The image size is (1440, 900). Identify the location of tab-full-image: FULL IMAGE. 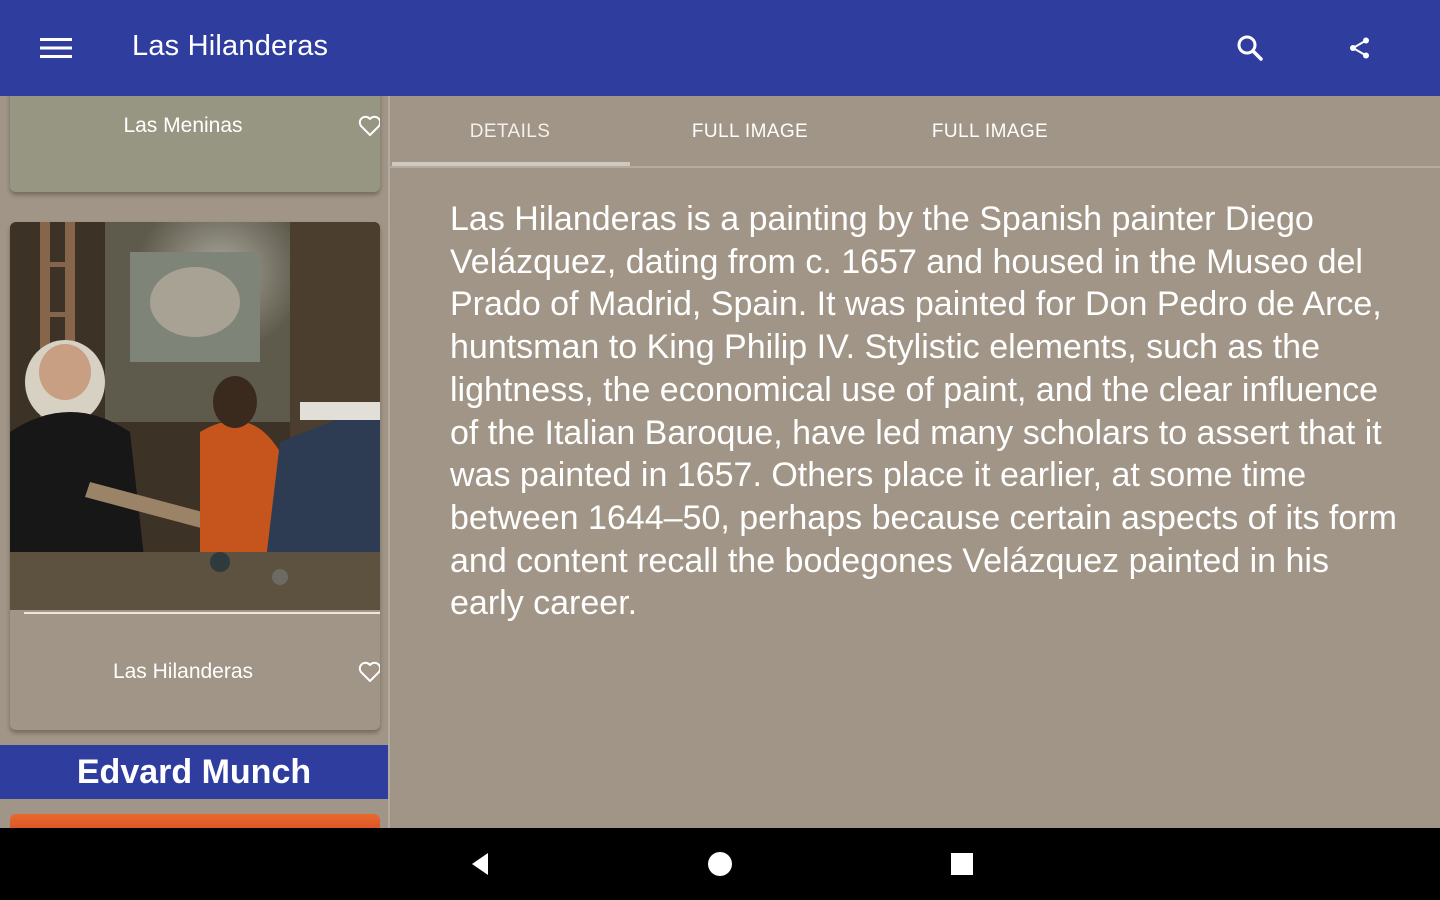
(750, 132).